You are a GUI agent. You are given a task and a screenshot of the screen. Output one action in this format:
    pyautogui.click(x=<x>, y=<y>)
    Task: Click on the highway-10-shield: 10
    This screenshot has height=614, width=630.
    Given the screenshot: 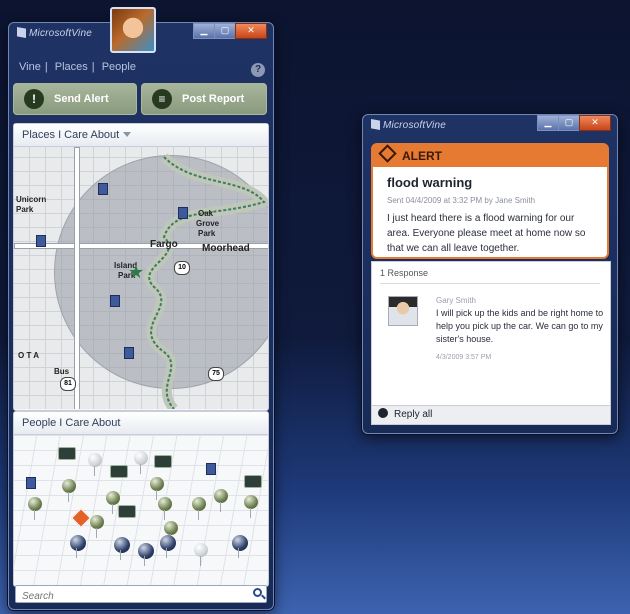 What is the action you would take?
    pyautogui.click(x=182, y=268)
    